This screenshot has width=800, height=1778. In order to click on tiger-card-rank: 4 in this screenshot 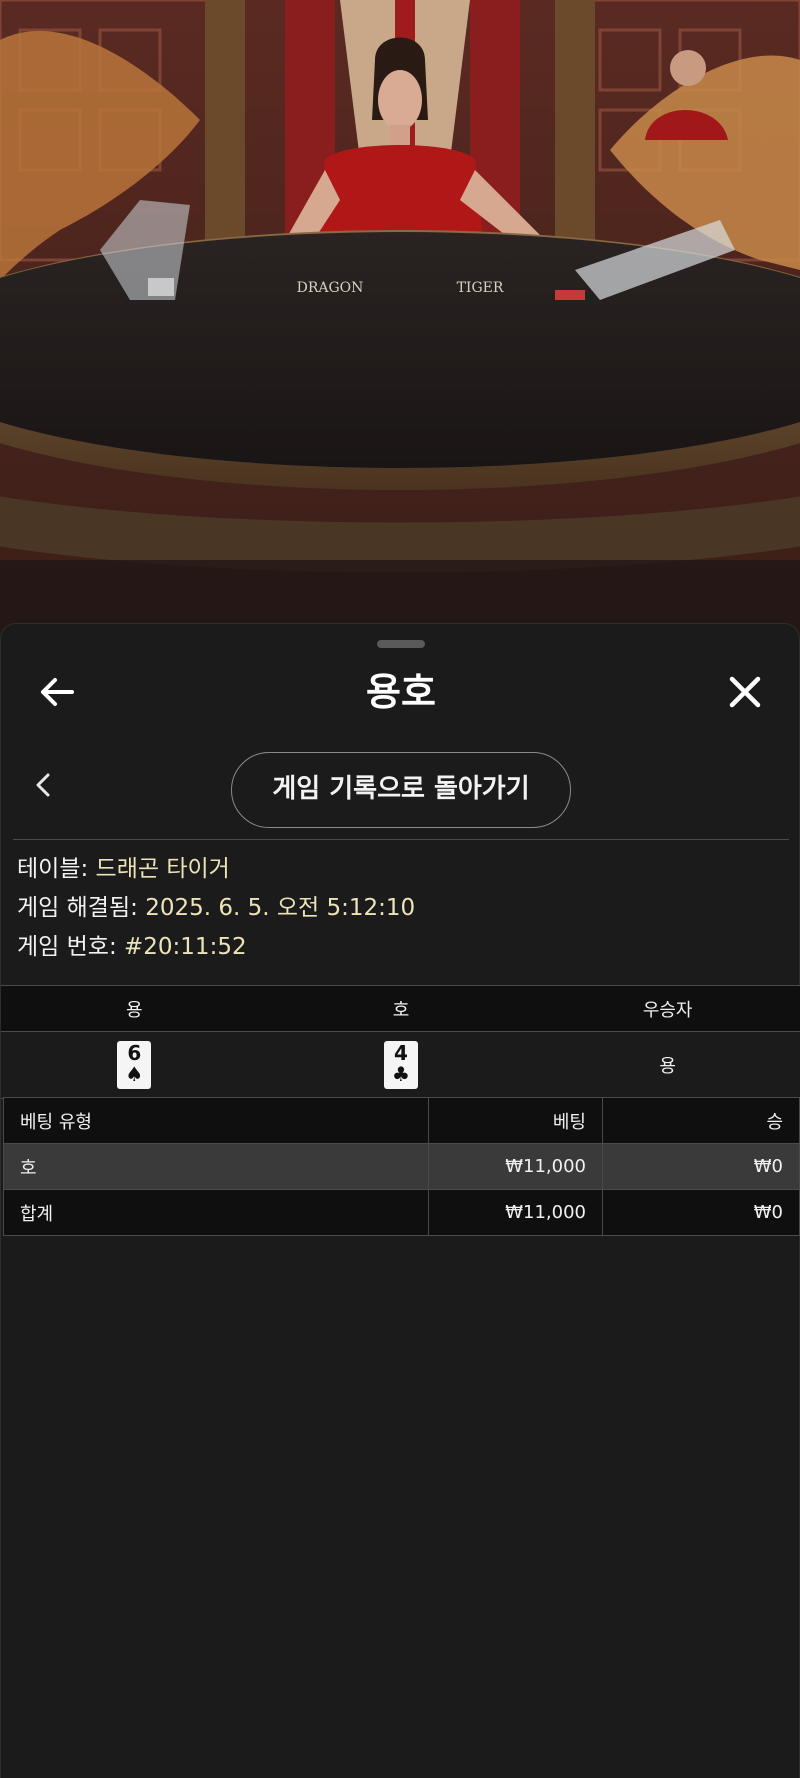, I will do `click(401, 1053)`.